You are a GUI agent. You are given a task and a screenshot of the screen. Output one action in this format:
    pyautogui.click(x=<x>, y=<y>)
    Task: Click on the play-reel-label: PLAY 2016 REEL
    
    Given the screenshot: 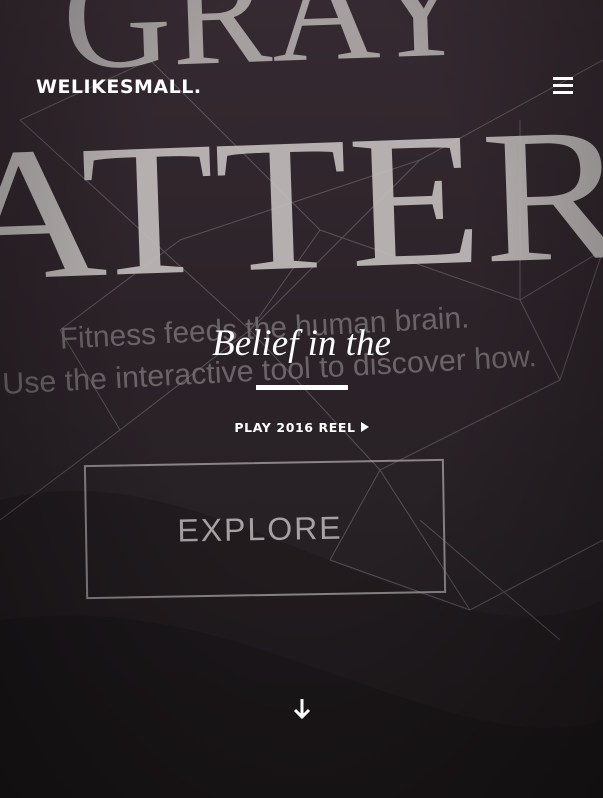 What is the action you would take?
    pyautogui.click(x=295, y=427)
    